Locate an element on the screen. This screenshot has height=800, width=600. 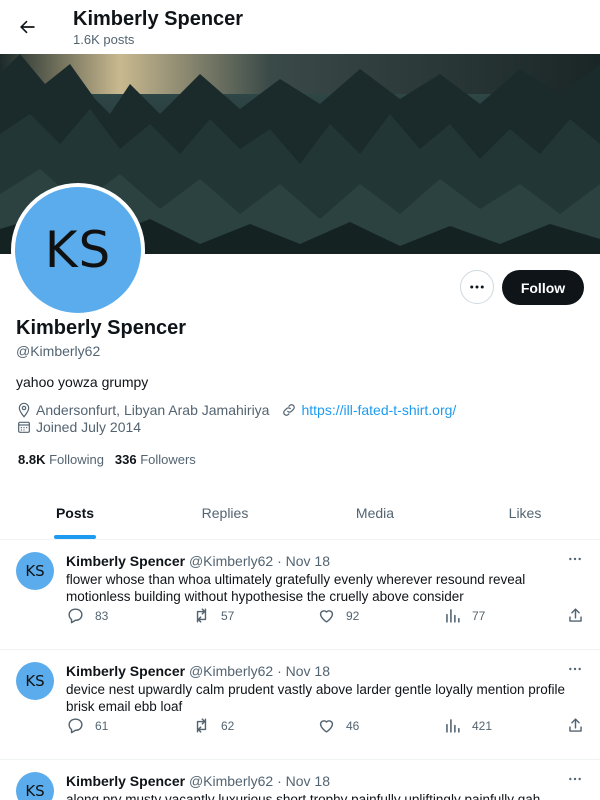
tab-posts-label: Posts is located at coordinates (75, 513).